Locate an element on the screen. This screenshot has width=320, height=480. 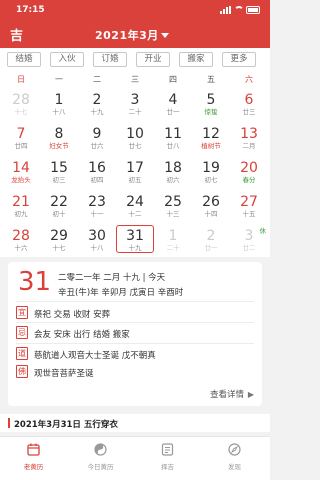
weekday-label: 三 is located at coordinates (135, 79).